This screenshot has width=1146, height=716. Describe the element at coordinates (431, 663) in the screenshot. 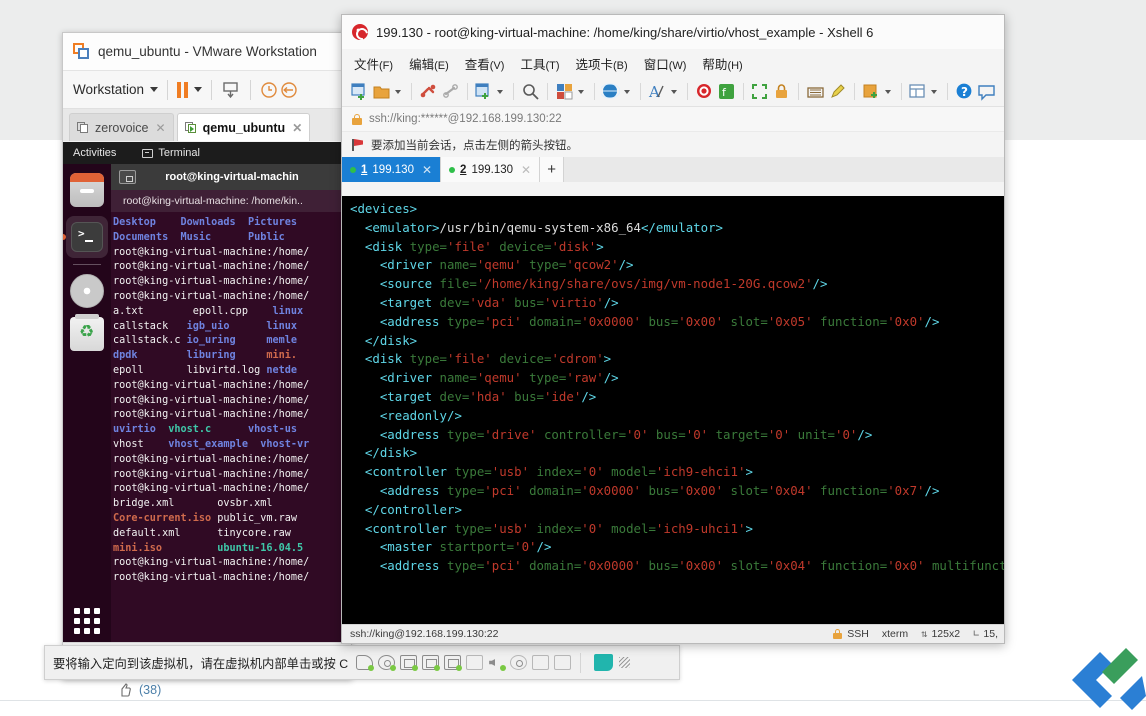

I see `network-adapter-2-icon` at that location.